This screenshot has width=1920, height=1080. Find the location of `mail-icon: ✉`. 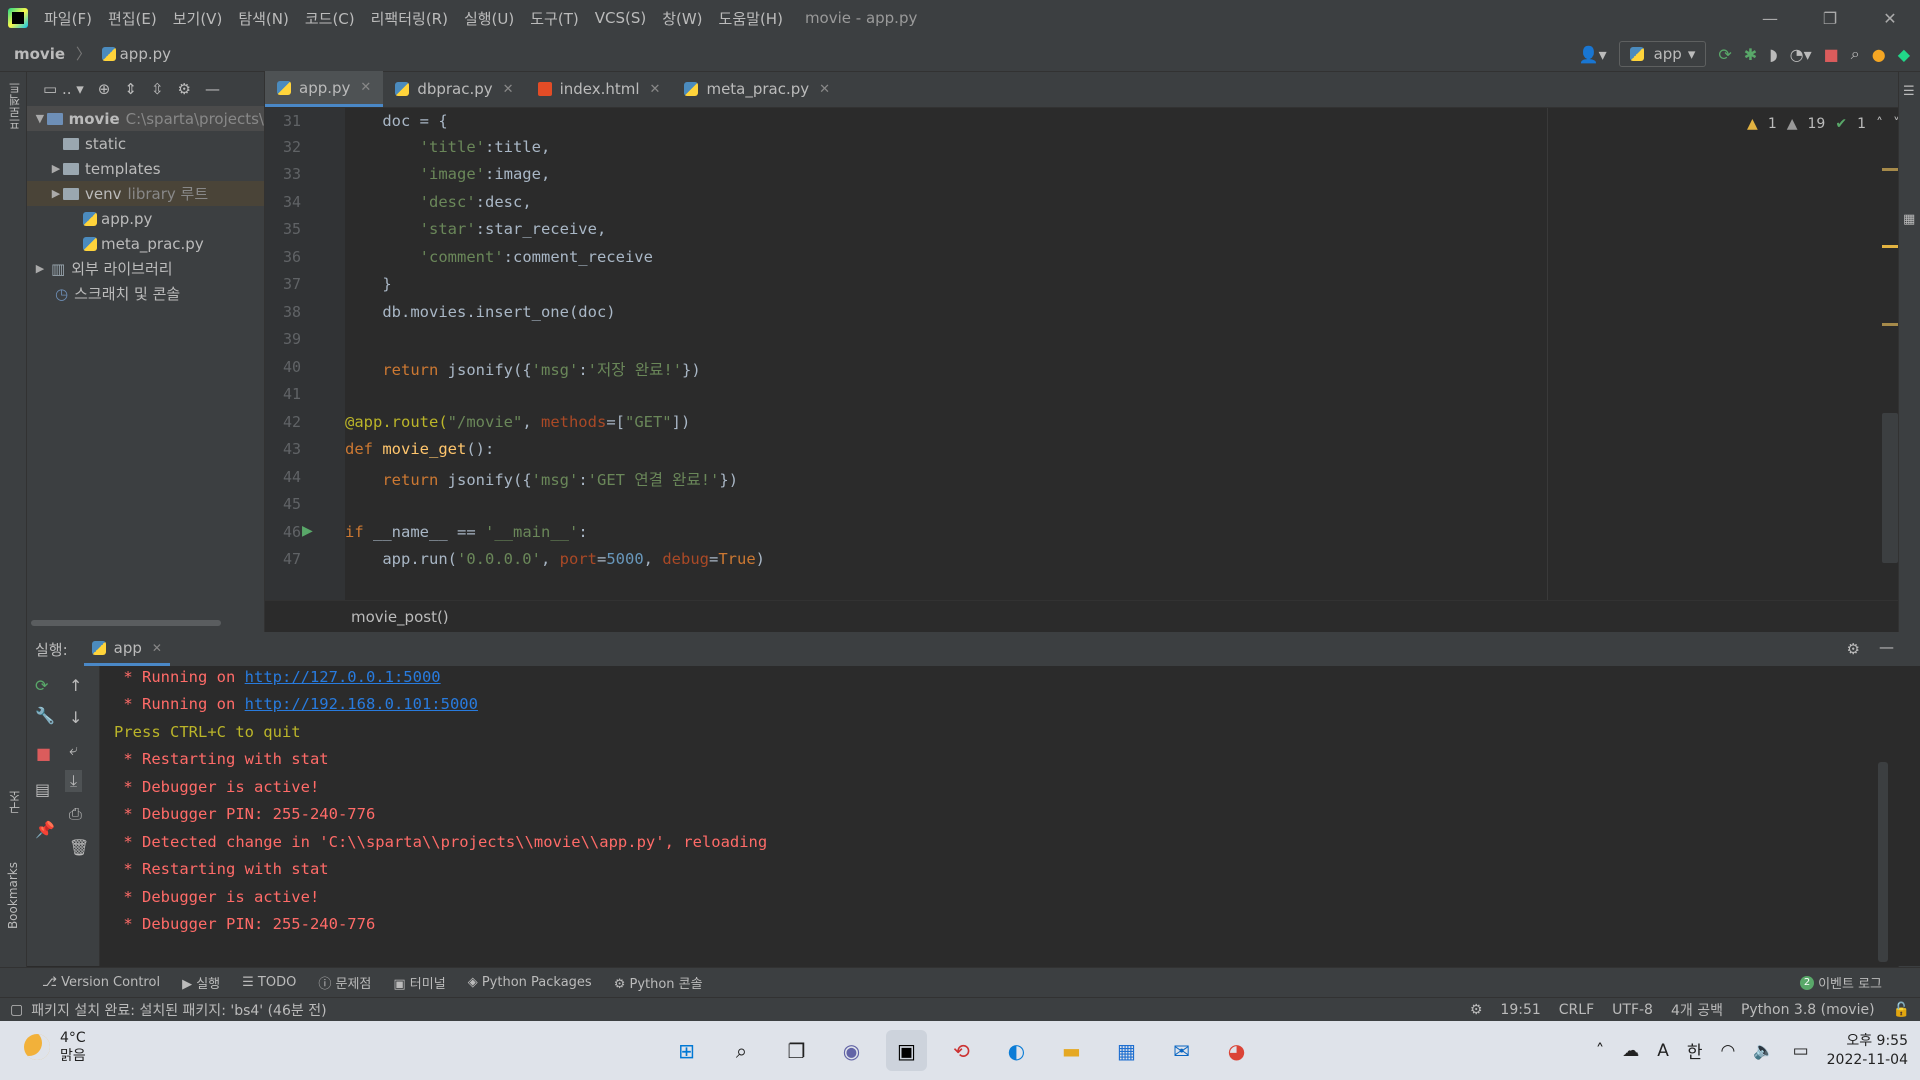

mail-icon: ✉ is located at coordinates (1181, 1050).